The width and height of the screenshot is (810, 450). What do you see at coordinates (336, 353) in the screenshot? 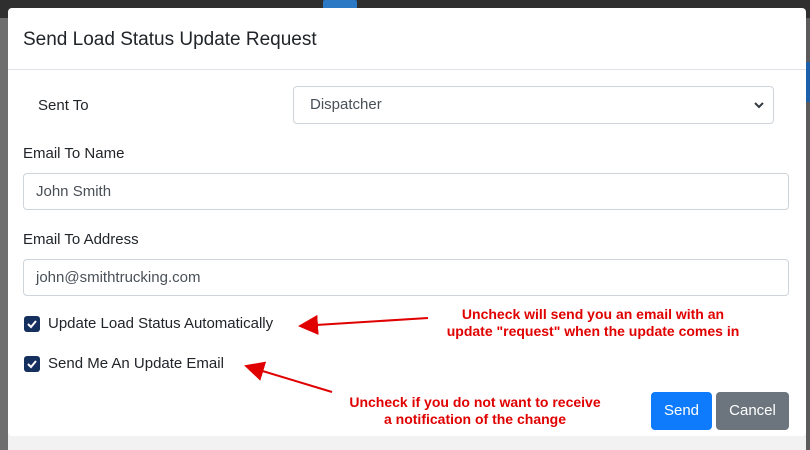
I see `annotation-arrows` at bounding box center [336, 353].